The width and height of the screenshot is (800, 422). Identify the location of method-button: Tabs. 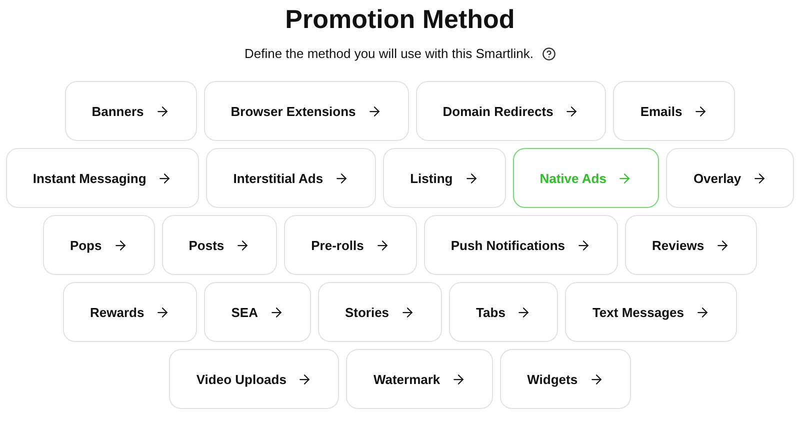
(503, 312).